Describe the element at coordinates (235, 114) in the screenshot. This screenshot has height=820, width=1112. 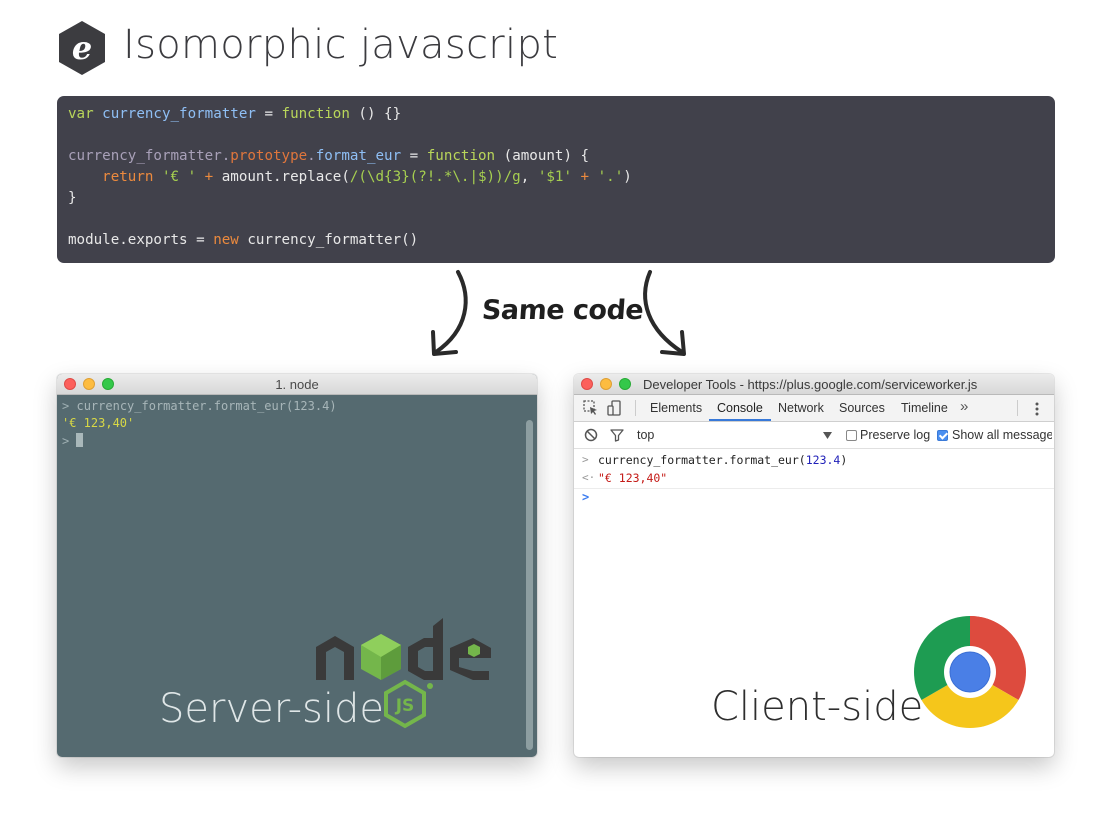
I see `code-line-1: var currency_formatter = function () {}` at that location.